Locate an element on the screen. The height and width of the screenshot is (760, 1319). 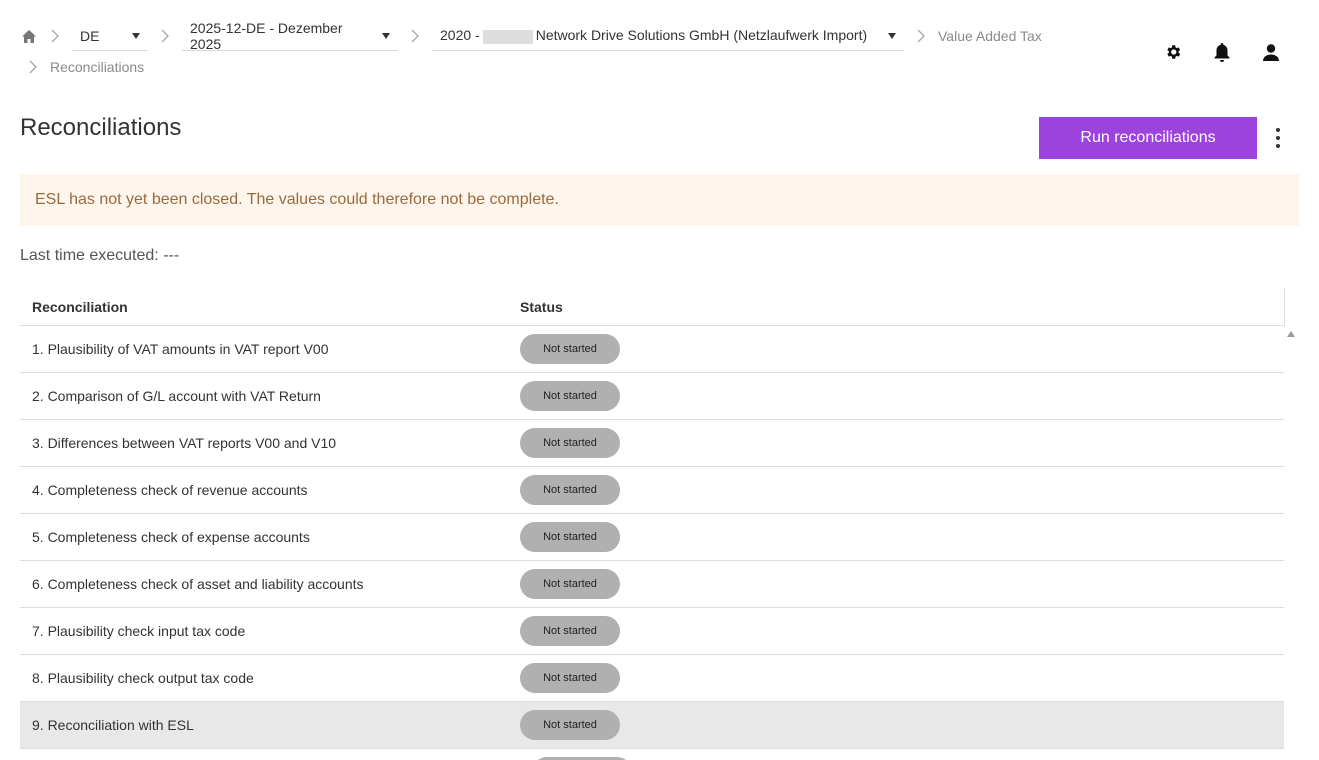
header-divider is located at coordinates (1284, 307).